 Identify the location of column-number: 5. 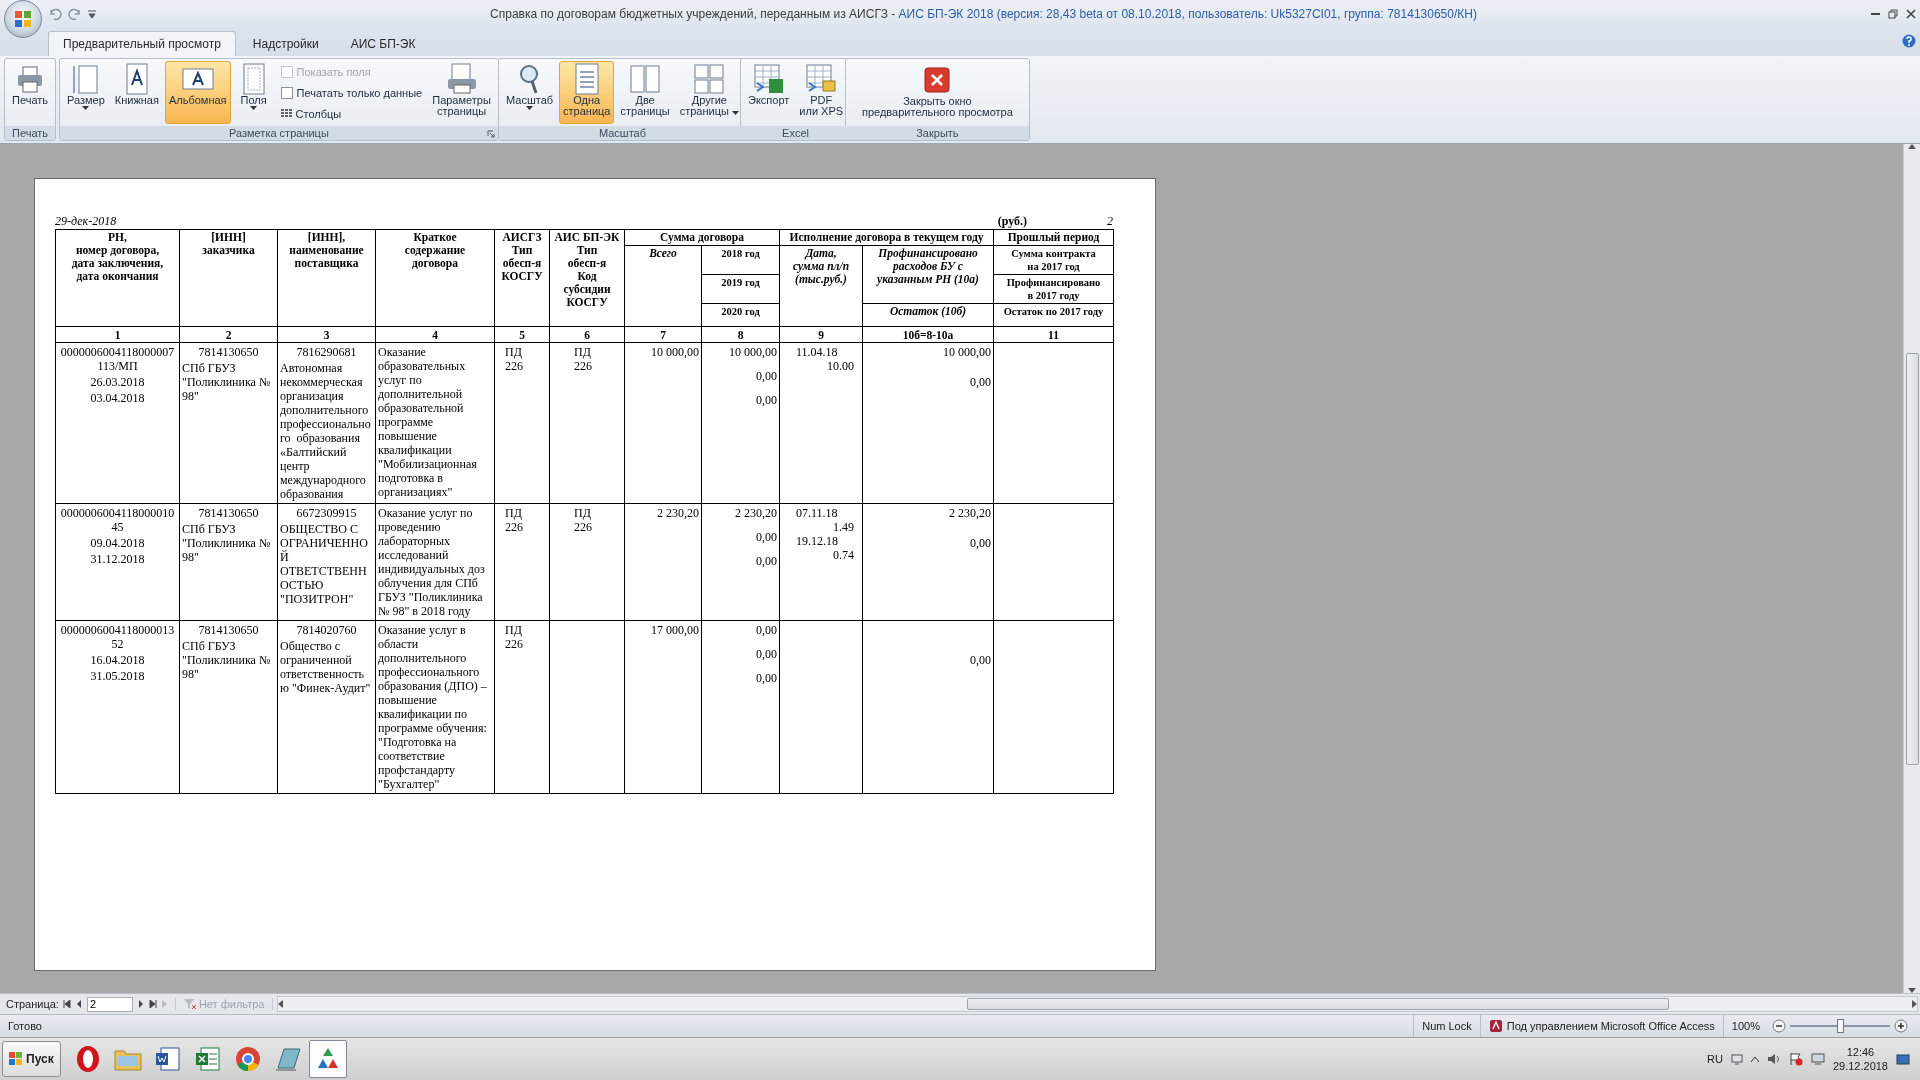
(522, 334).